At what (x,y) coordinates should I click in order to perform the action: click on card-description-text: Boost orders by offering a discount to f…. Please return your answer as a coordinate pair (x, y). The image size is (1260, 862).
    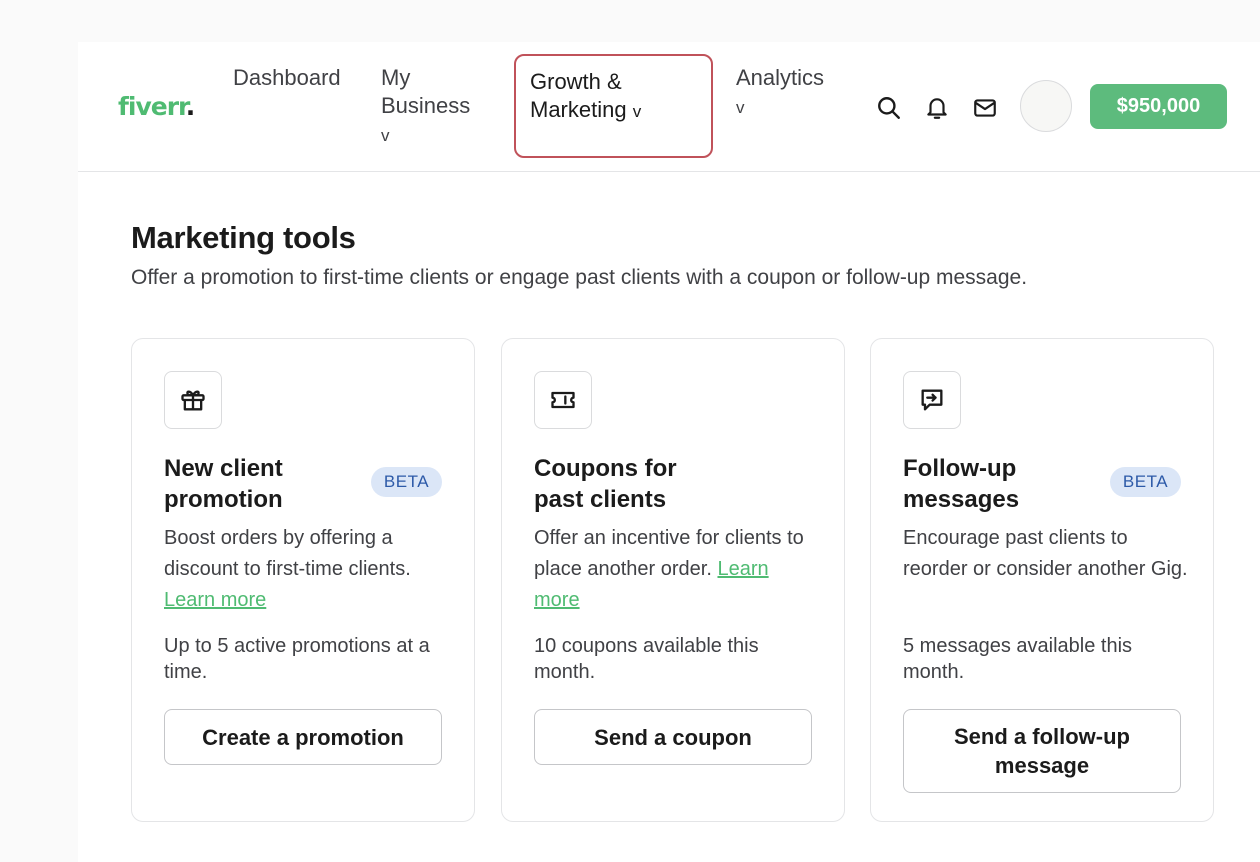
    Looking at the image, I should click on (287, 553).